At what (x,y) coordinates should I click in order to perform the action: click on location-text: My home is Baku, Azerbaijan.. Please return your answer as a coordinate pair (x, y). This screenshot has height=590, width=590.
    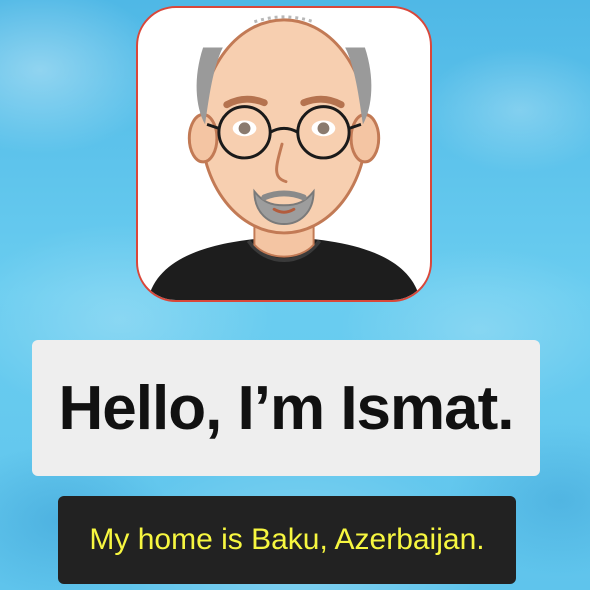
    Looking at the image, I should click on (287, 539).